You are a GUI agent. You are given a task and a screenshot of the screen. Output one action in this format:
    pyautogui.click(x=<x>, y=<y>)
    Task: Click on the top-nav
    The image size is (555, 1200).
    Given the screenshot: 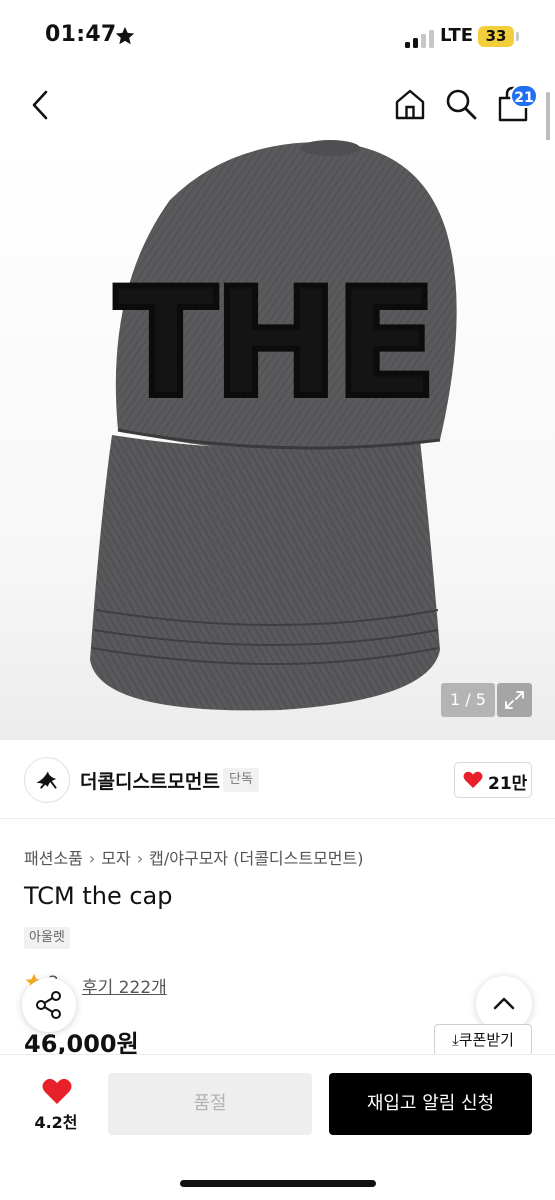 What is the action you would take?
    pyautogui.click(x=277, y=105)
    